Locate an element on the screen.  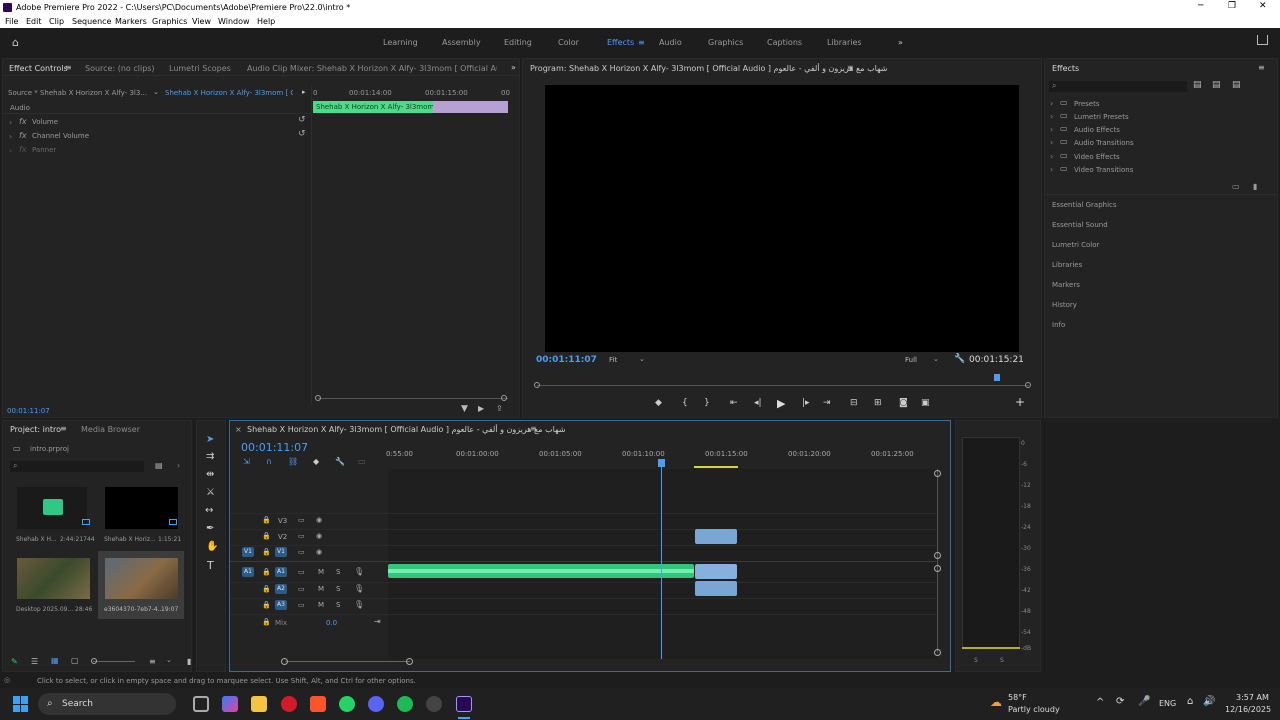
tab-media-browser: Media Browser is located at coordinates (110, 429).